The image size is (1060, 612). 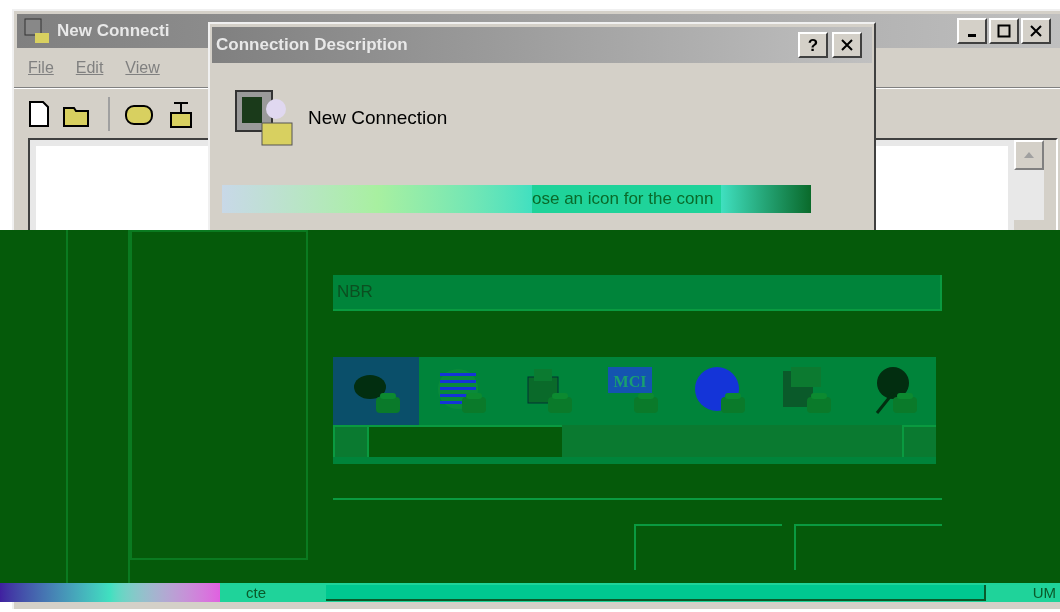 I want to click on window-title: New Connecti, so click(x=113, y=31).